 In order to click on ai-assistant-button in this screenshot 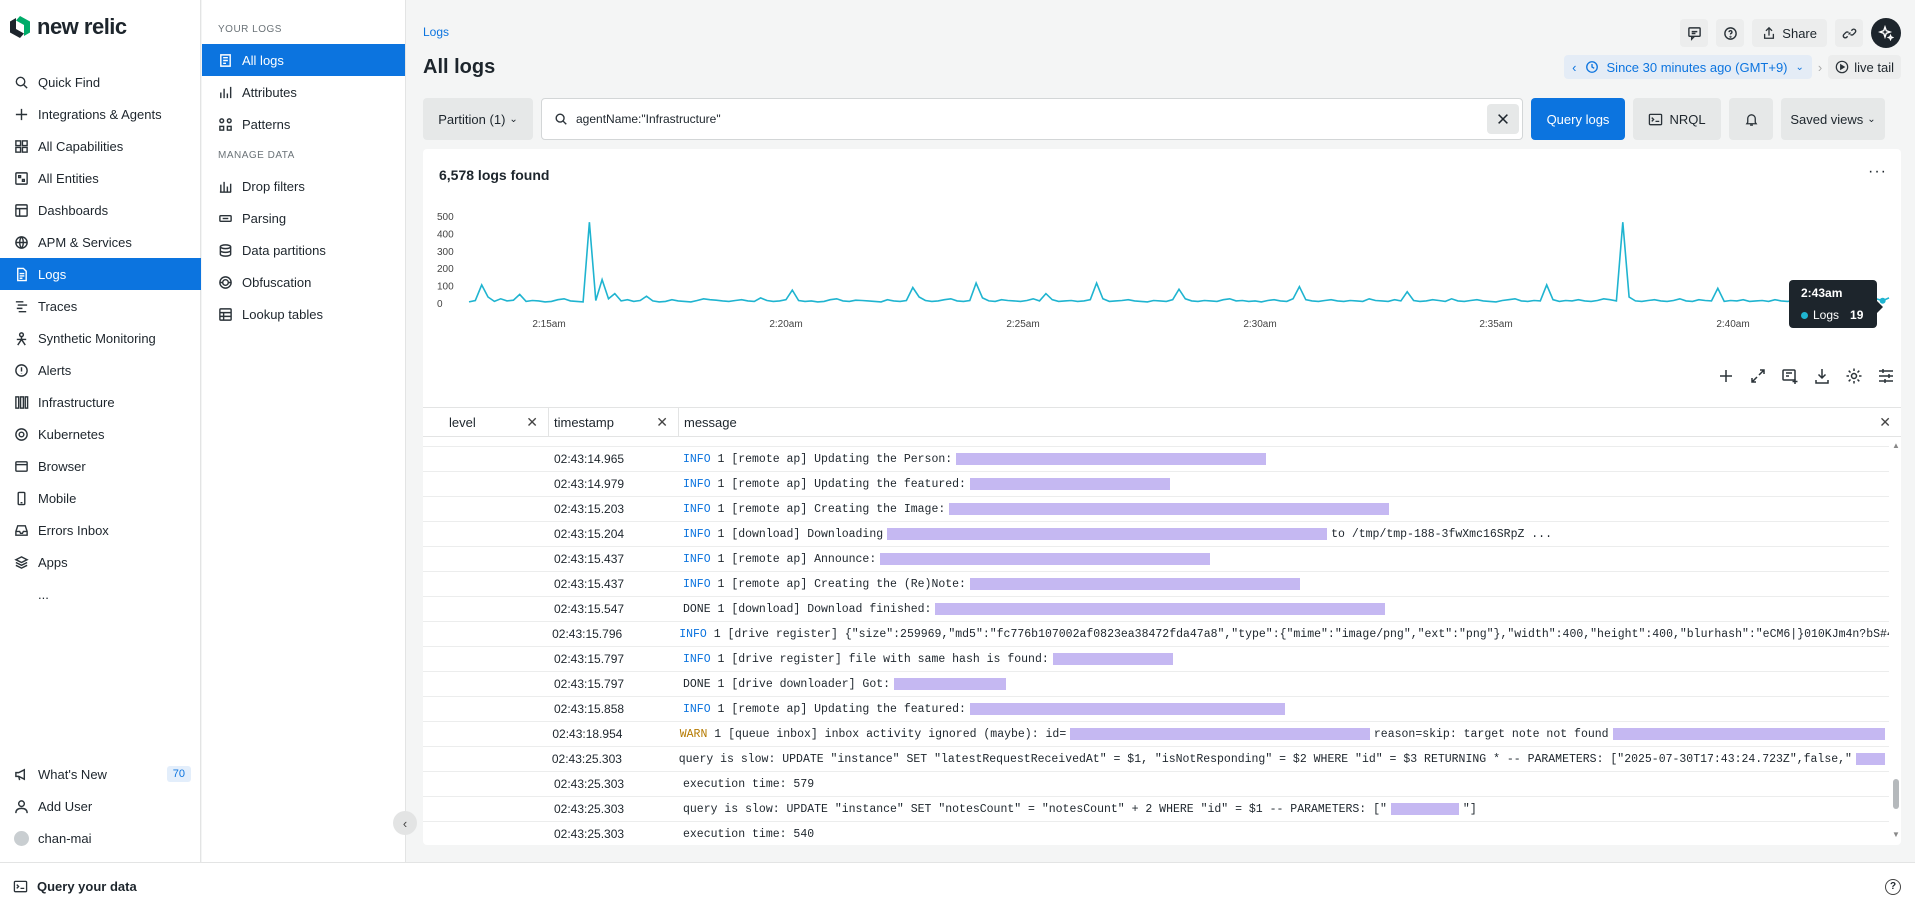, I will do `click(1886, 33)`.